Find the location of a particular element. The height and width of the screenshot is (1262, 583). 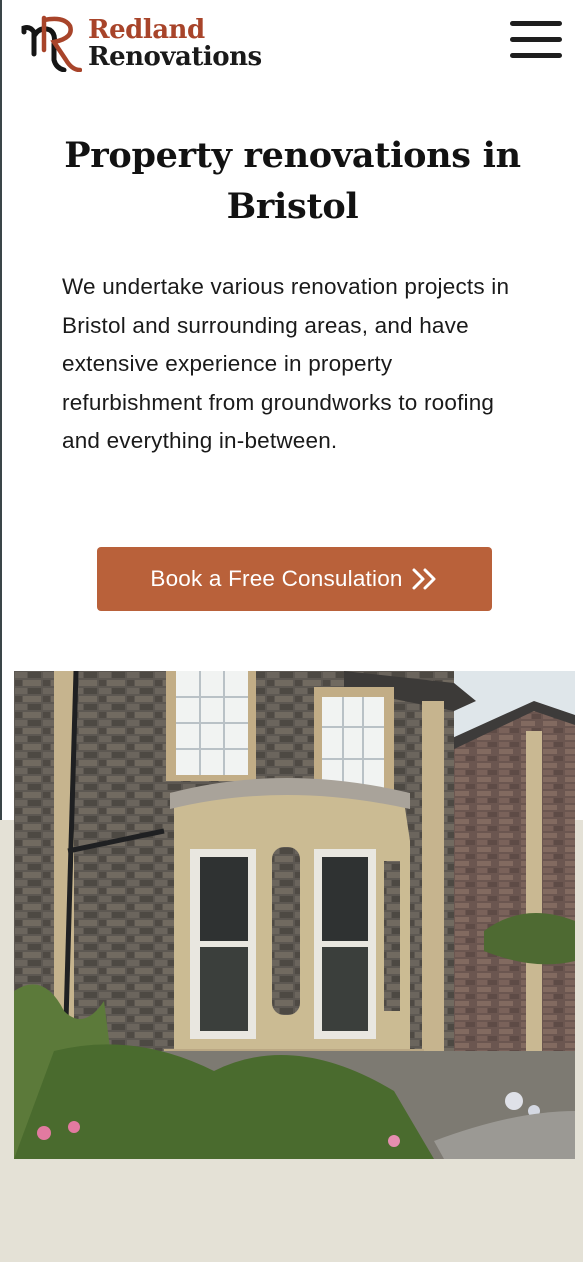

page-title: Property renovations in Bristol is located at coordinates (292, 181).